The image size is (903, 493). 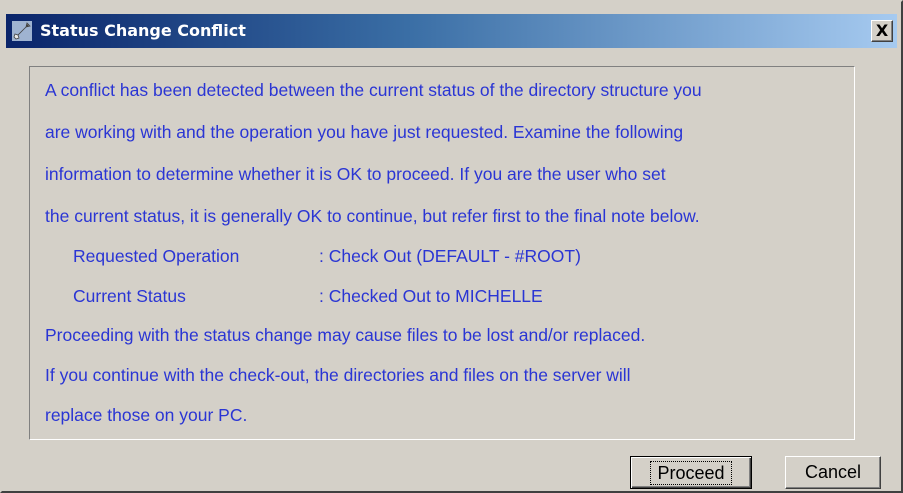 I want to click on requested-operation-value: : Check Out (DEFAULT - #ROOT), so click(x=450, y=256).